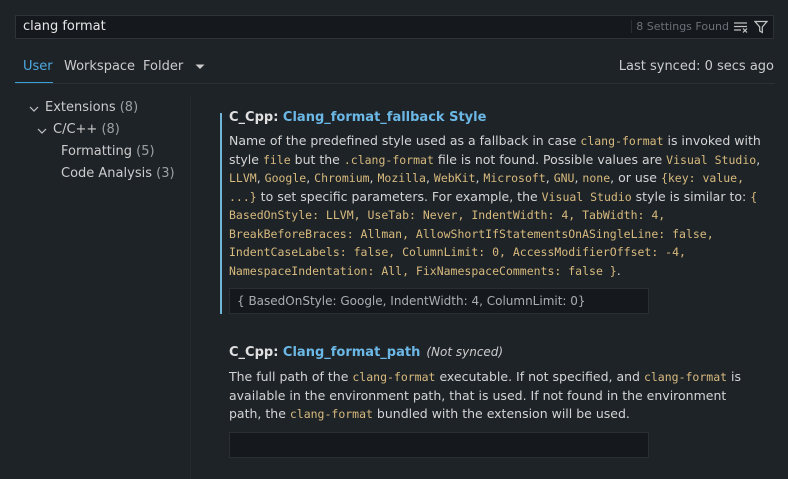 The image size is (788, 479). I want to click on toc-label: Code Analysis, so click(106, 173).